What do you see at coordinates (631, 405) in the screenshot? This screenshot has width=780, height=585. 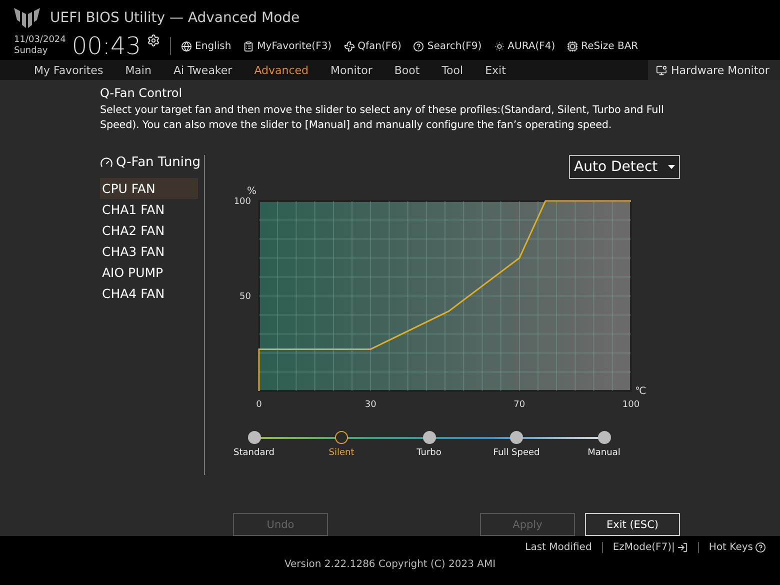 I see `x-tick-label: 100` at bounding box center [631, 405].